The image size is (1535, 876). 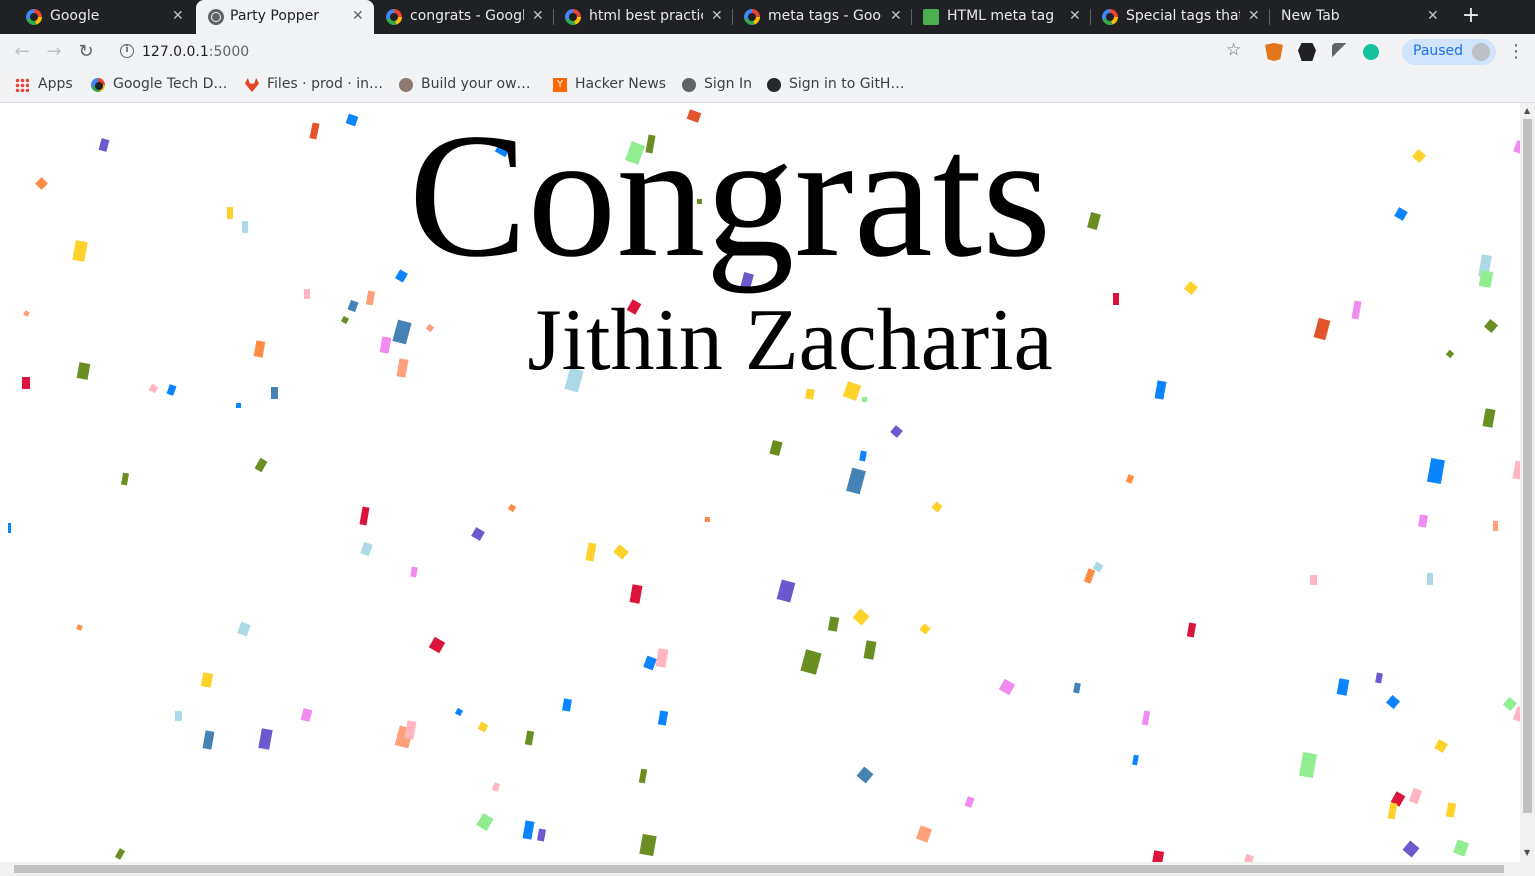 I want to click on new-tab-button: +, so click(x=1471, y=17).